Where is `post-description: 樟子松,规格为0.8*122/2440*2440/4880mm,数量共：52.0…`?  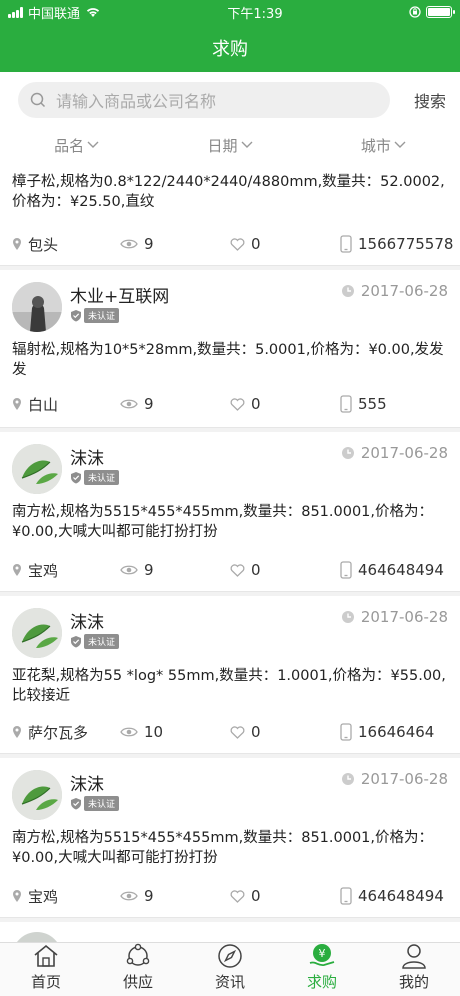
post-description: 樟子松,规格为0.8*122/2440*2440/4880mm,数量共：52.0… is located at coordinates (228, 192).